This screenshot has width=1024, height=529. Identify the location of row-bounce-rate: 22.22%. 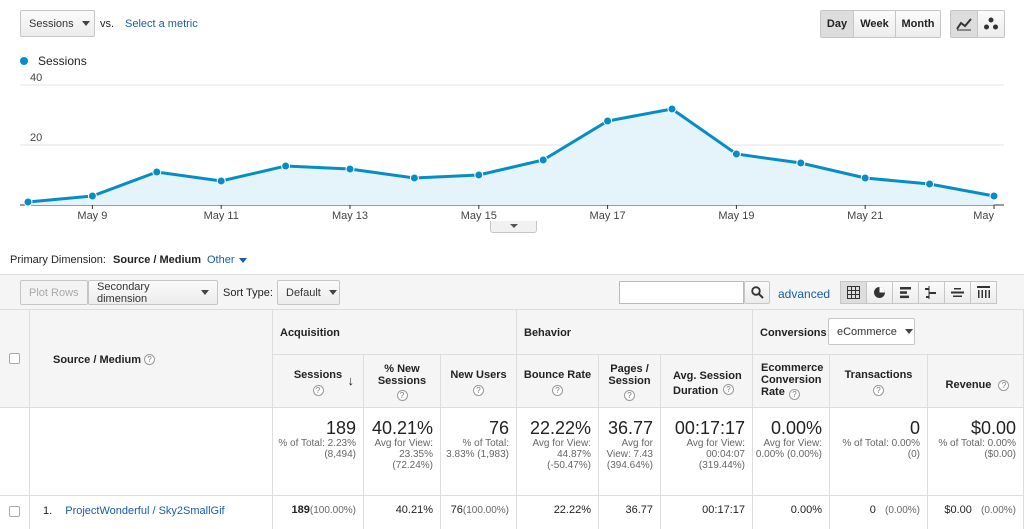
(558, 512).